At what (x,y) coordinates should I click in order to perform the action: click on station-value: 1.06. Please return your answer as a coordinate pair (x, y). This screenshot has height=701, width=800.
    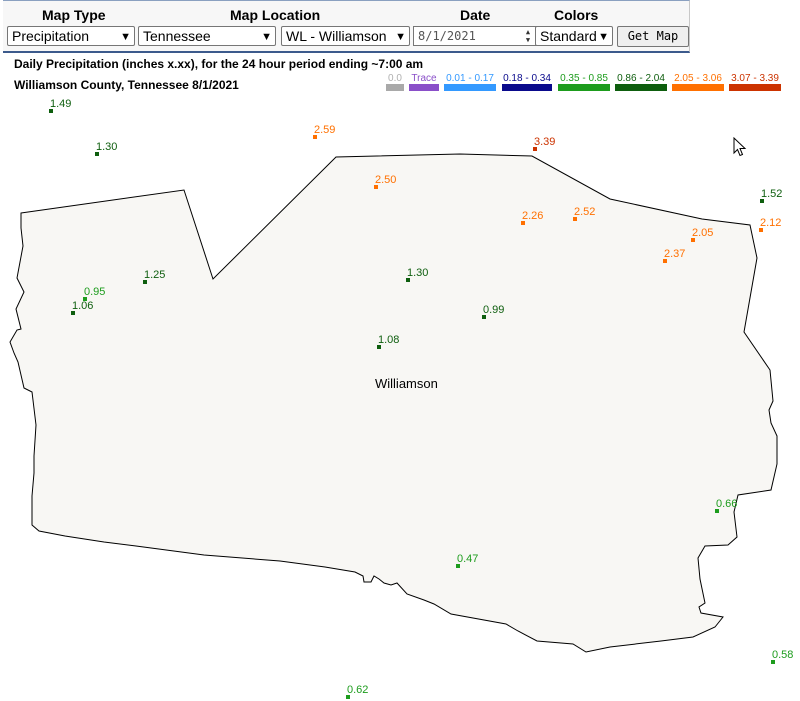
    Looking at the image, I should click on (83, 306).